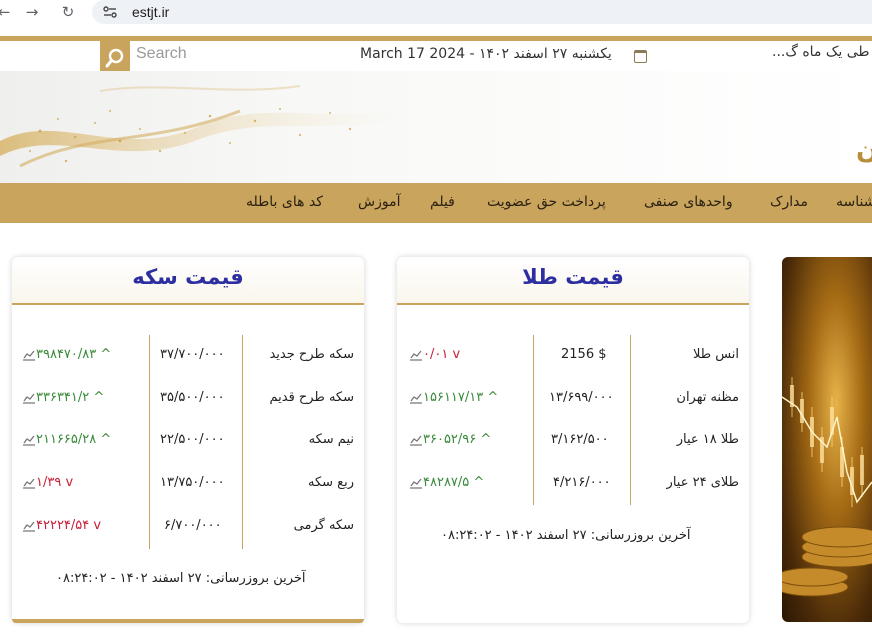 This screenshot has height=639, width=872. I want to click on coin-price: ۱۳/۷۵۰/۰۰۰, so click(192, 482).